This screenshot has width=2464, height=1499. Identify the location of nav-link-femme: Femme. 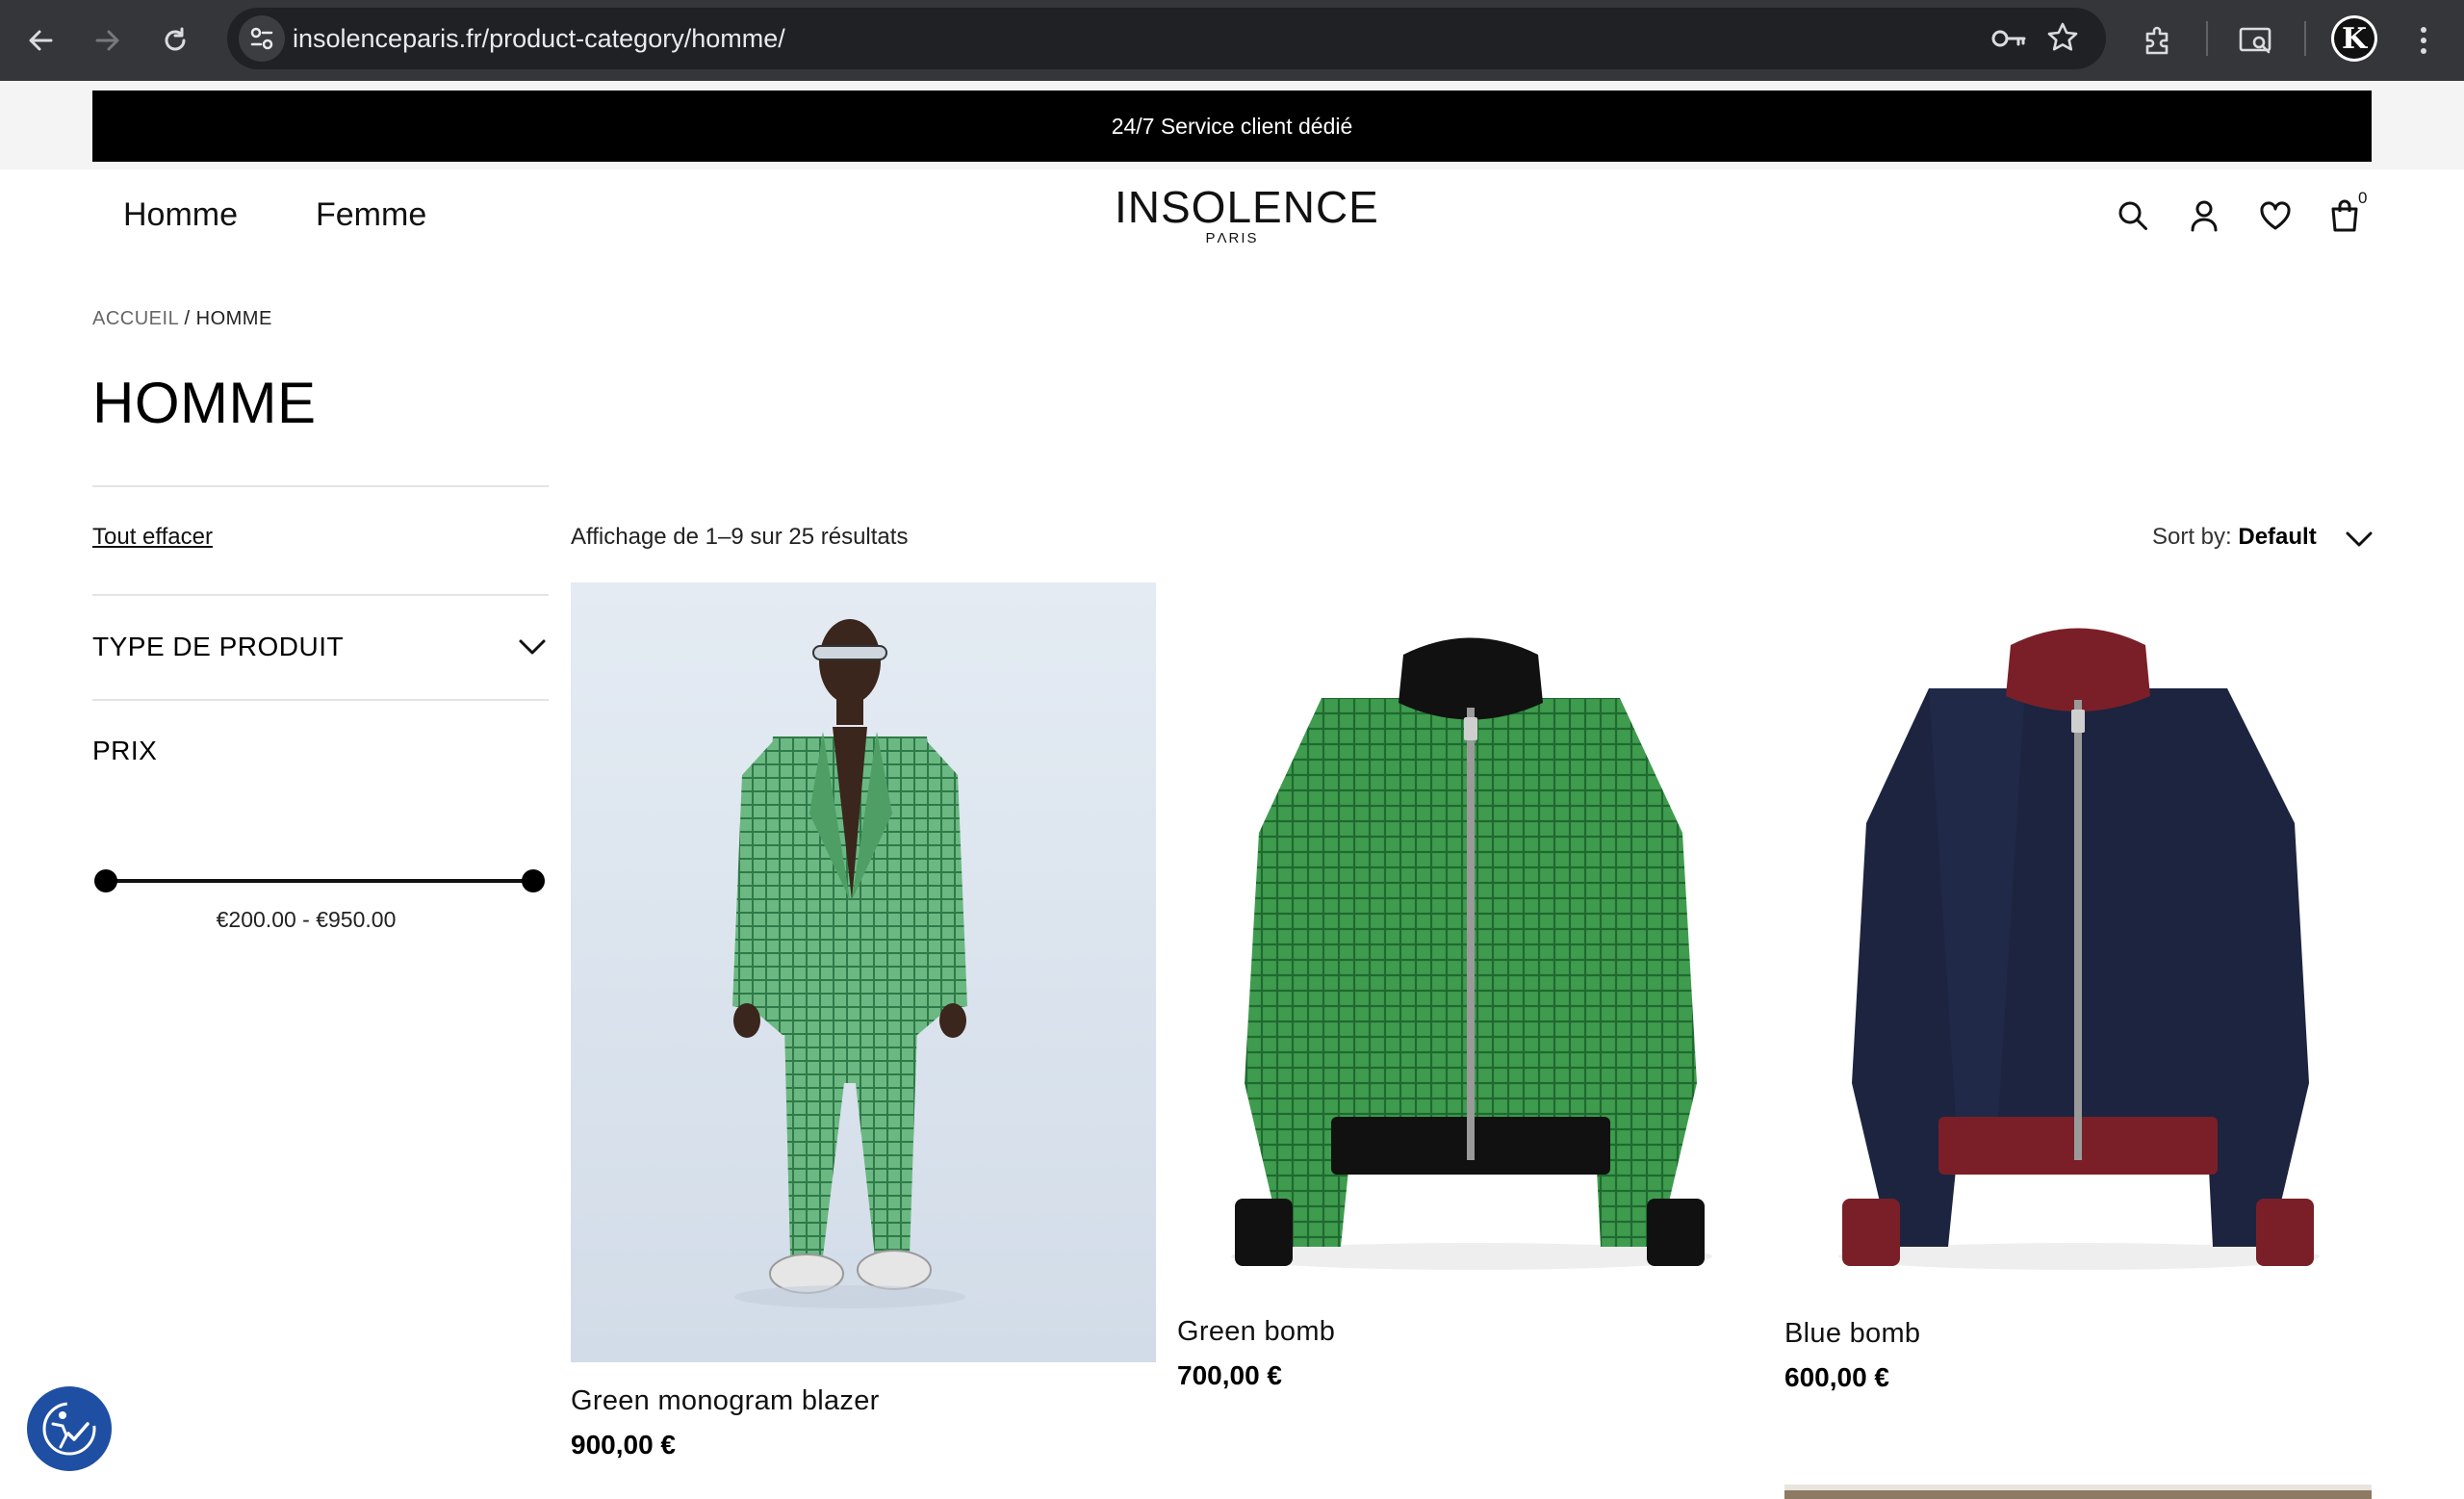
(371, 215).